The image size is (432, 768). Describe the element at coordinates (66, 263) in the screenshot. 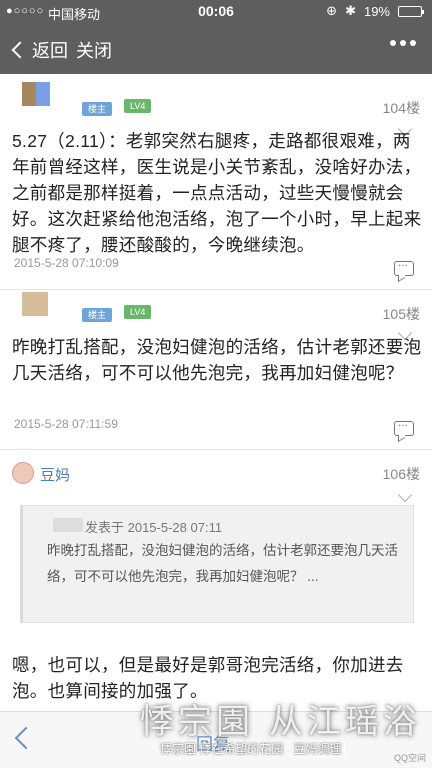

I see `post-date: 2015-5-28 07:10:09` at that location.